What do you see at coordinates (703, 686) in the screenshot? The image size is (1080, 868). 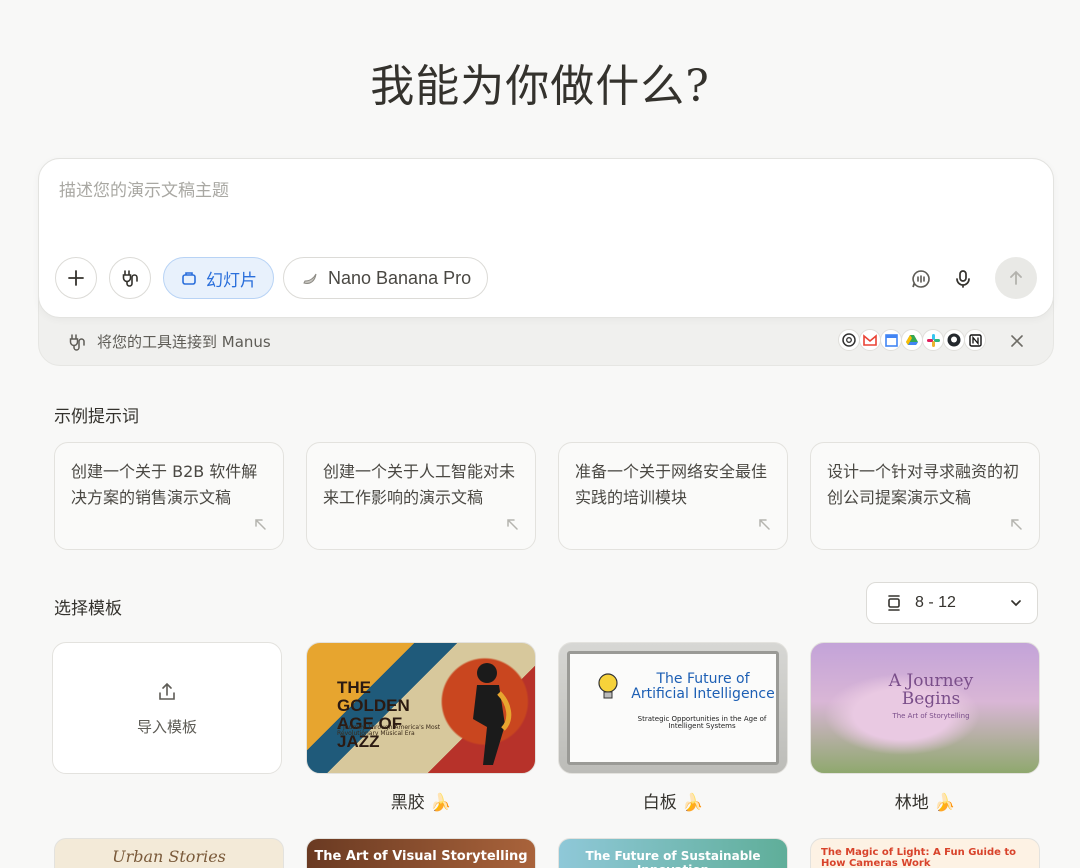 I see `thumb-title: The Future of Artificial Intelligence` at bounding box center [703, 686].